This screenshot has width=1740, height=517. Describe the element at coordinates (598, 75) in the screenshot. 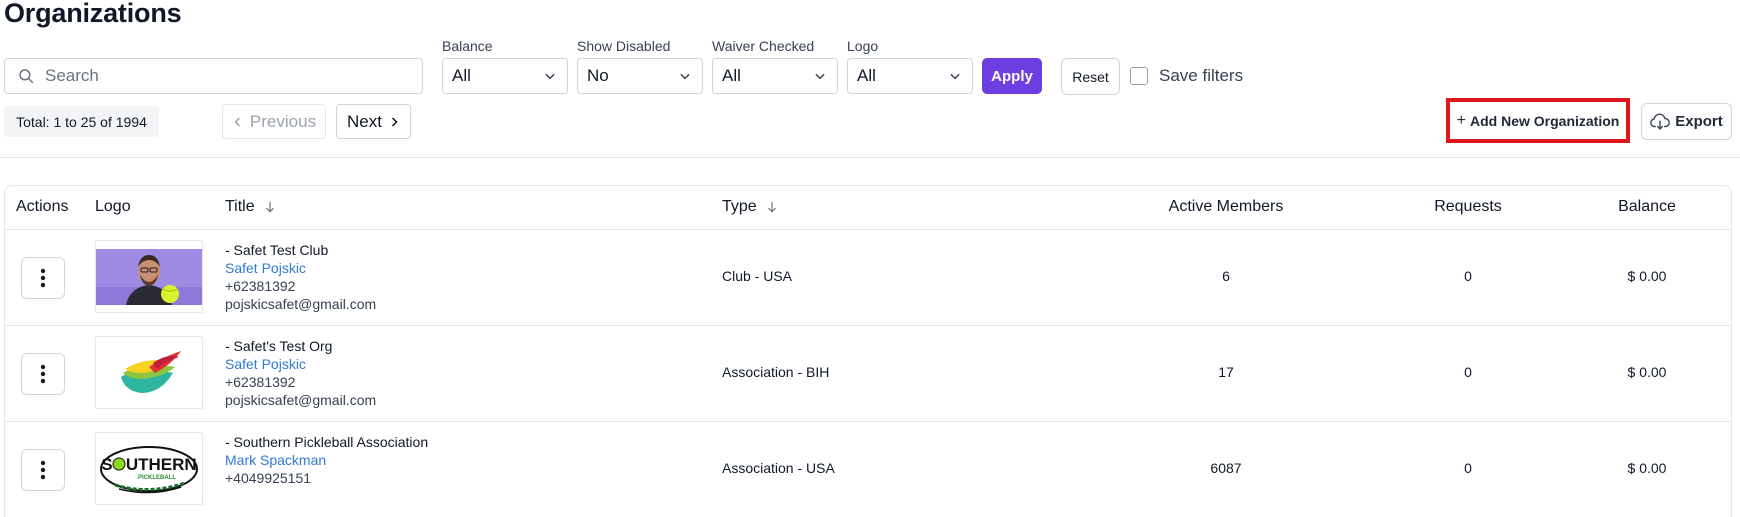

I see `show-disabled-filter-value: No` at that location.